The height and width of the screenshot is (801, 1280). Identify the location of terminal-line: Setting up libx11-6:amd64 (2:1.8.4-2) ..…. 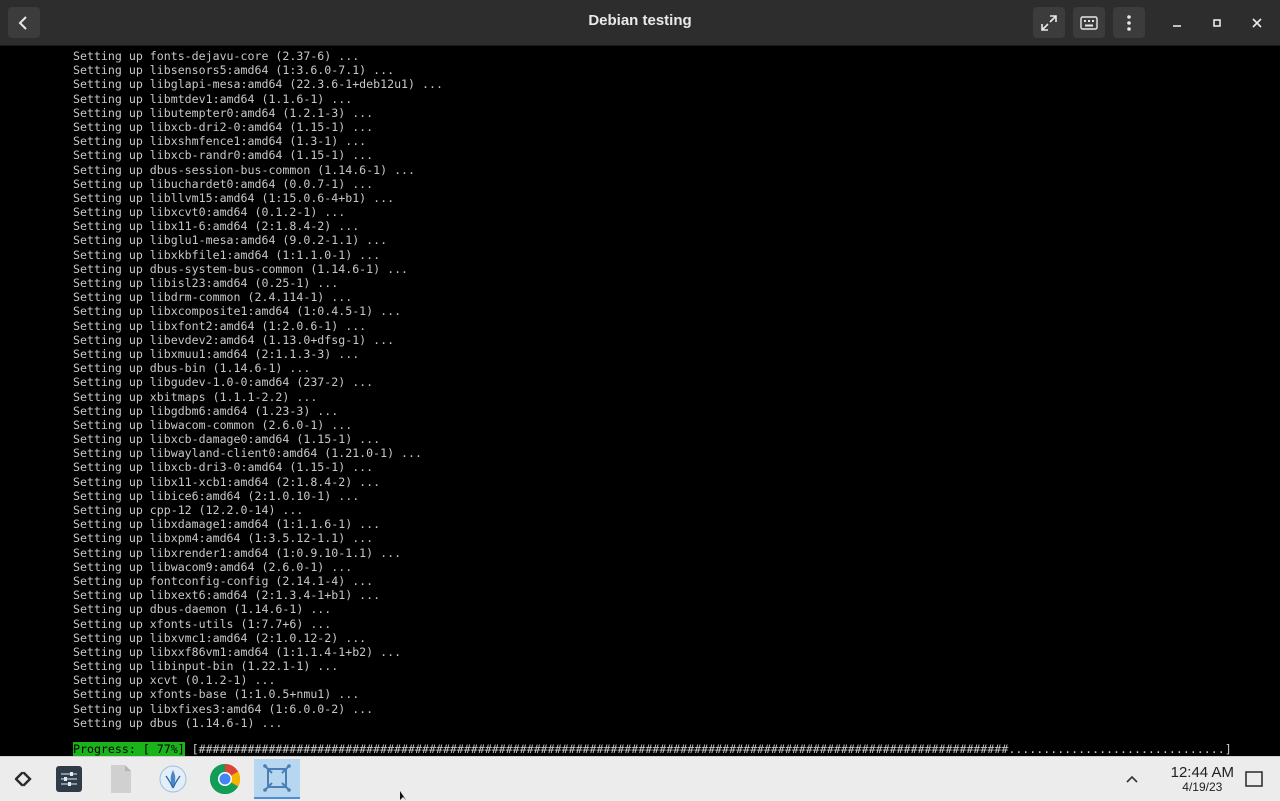
(216, 226).